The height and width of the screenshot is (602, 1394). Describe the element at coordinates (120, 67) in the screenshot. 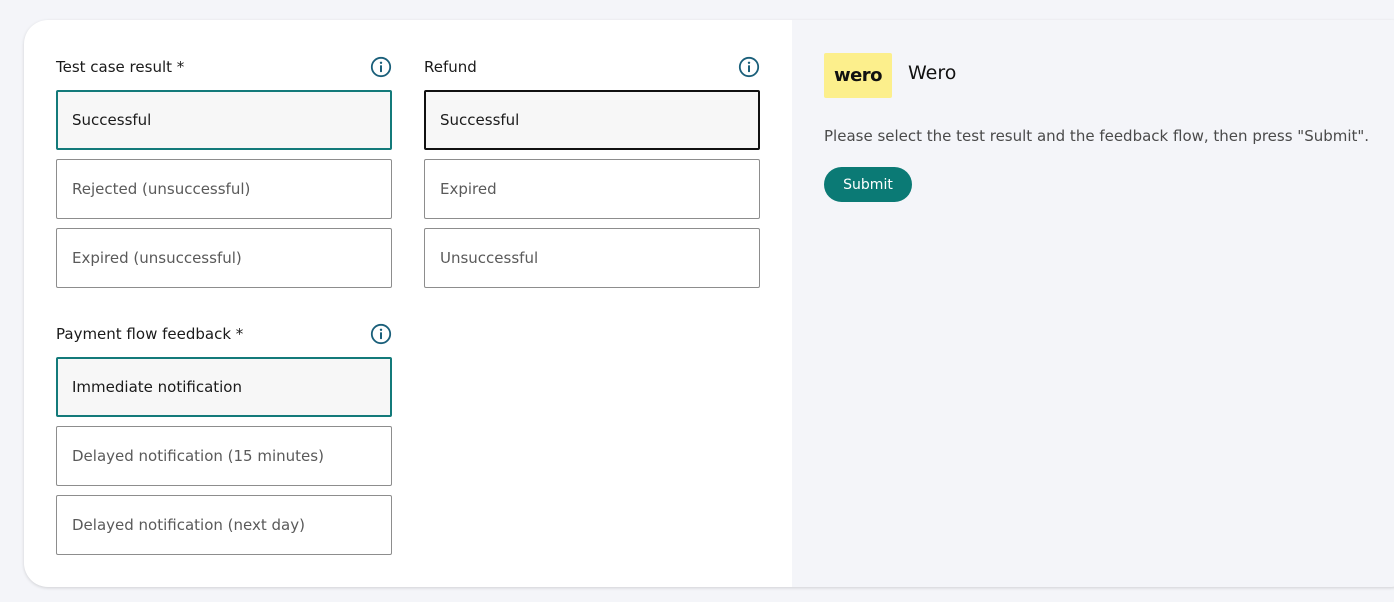

I see `test-case-result-label: Test case result *` at that location.